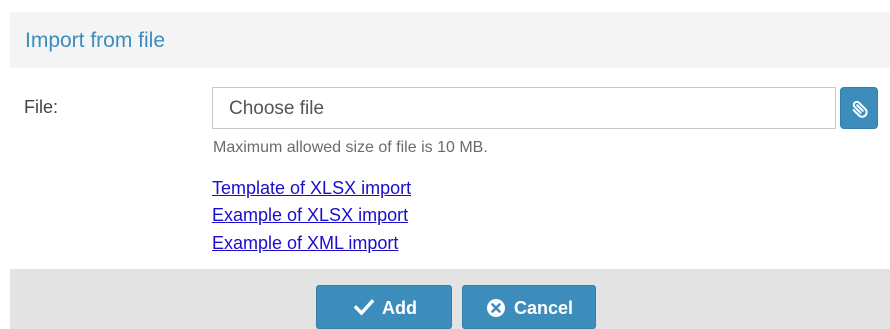 Image resolution: width=890 pixels, height=329 pixels. Describe the element at coordinates (305, 243) in the screenshot. I see `example-xml-link: Example of XML import` at that location.